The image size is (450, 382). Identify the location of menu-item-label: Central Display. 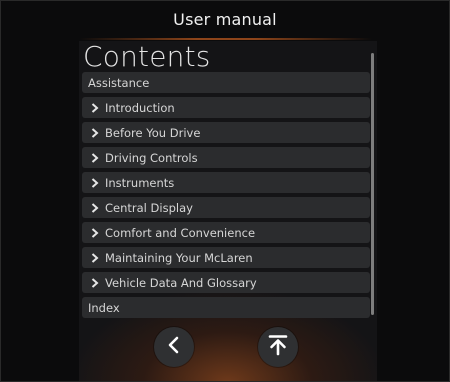
(149, 207).